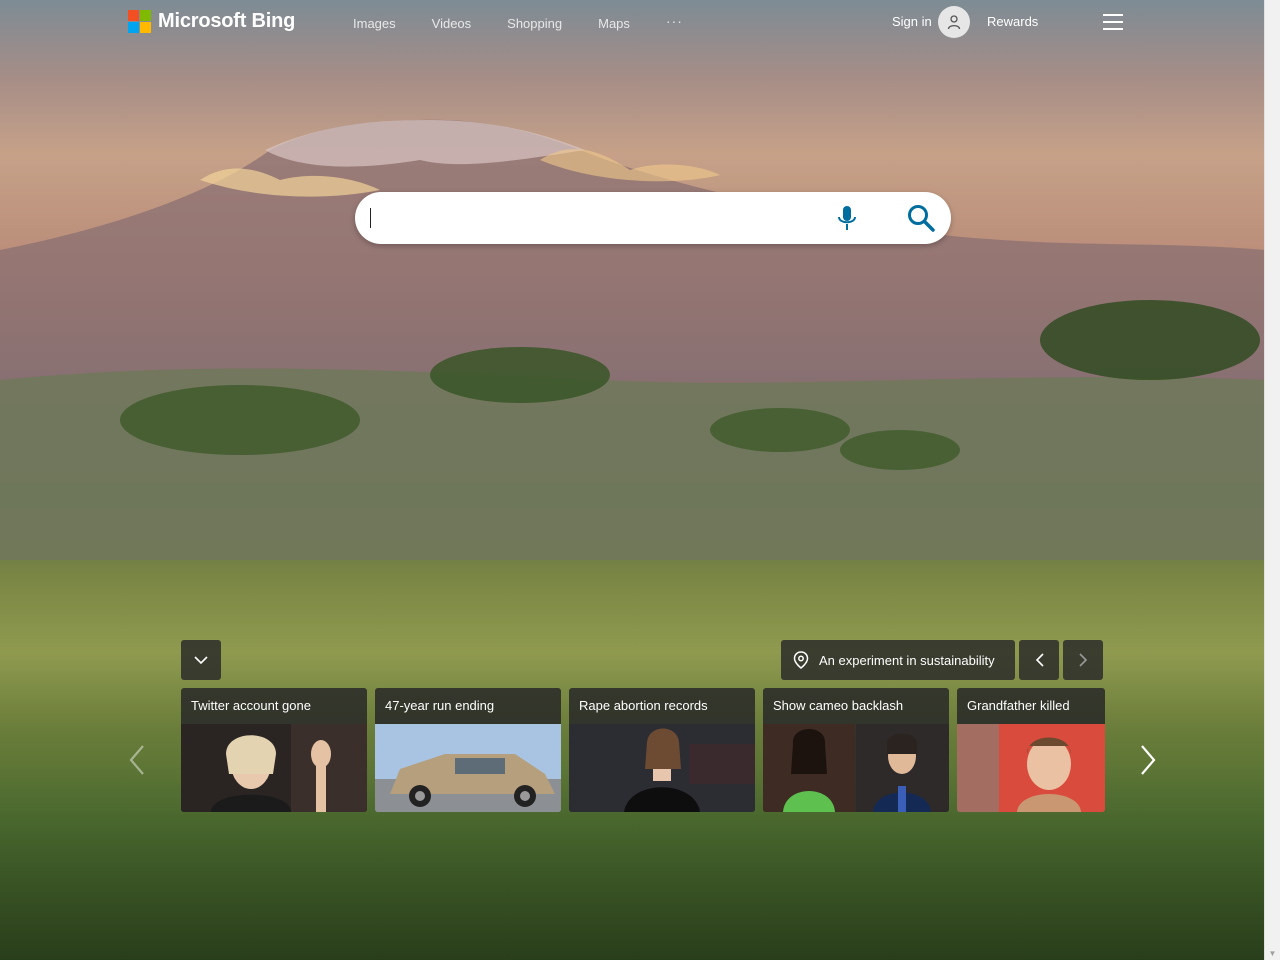 This screenshot has width=1280, height=960. I want to click on user-avatar-icon, so click(954, 22).